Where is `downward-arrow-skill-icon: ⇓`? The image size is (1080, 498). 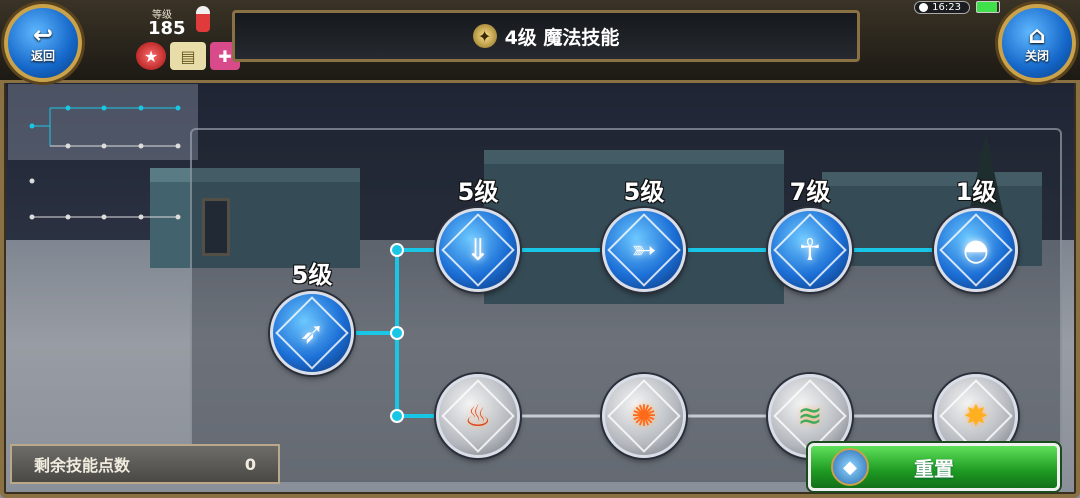
downward-arrow-skill-icon: ⇓ is located at coordinates (478, 250).